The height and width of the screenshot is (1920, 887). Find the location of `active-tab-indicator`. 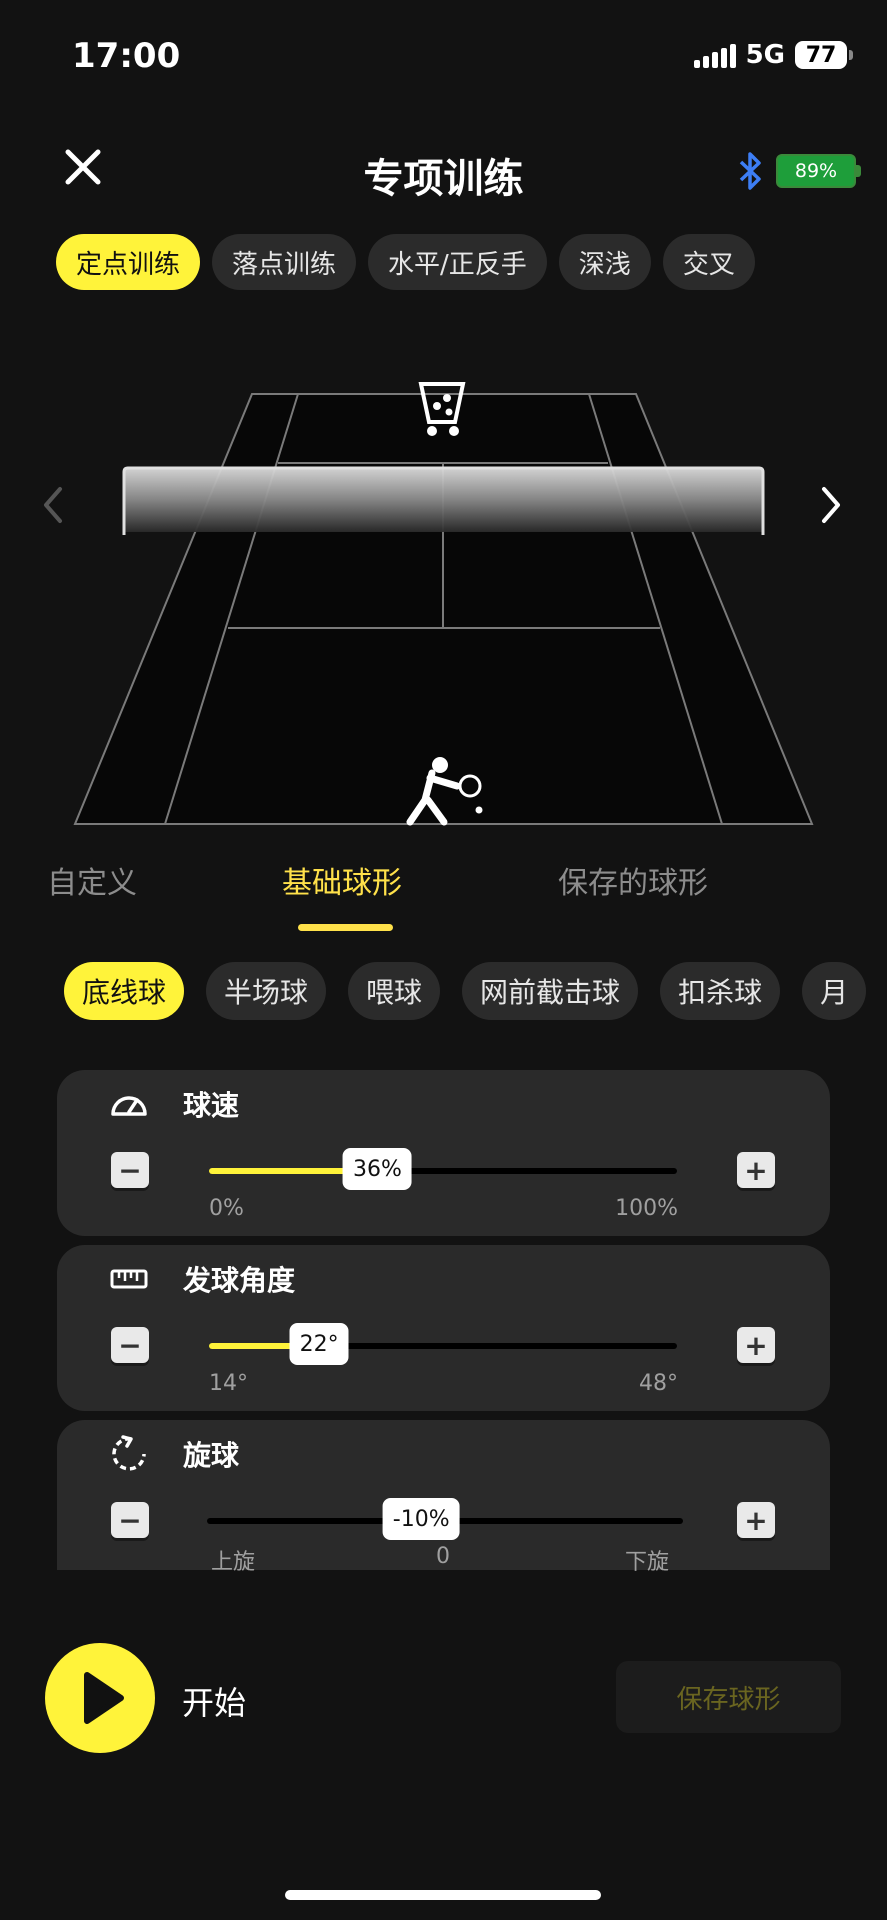

active-tab-indicator is located at coordinates (345, 927).